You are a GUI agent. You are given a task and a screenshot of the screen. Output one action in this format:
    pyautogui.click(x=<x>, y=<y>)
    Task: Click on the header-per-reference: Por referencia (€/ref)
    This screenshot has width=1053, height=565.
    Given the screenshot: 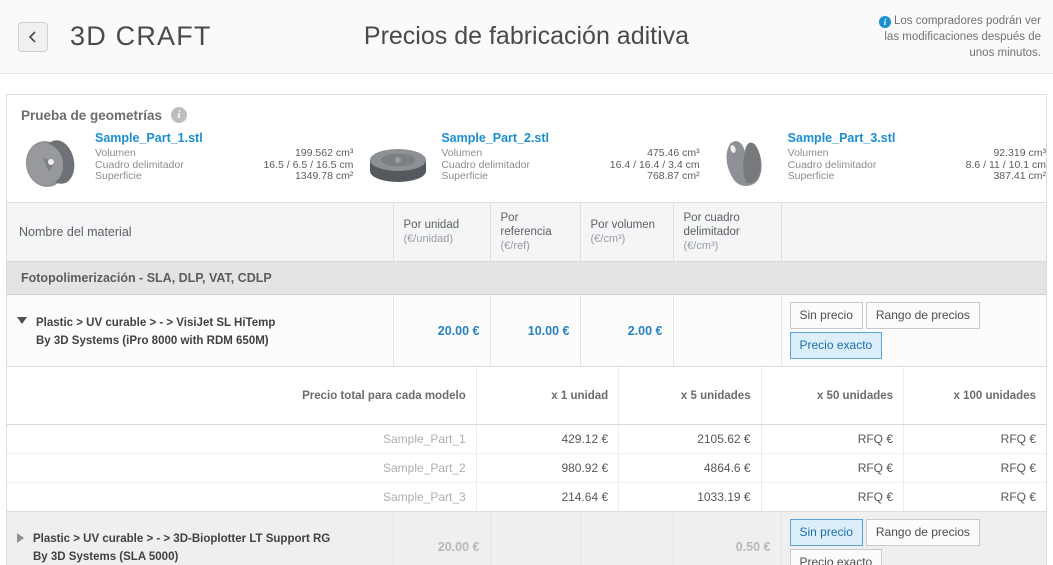 What is the action you would take?
    pyautogui.click(x=535, y=232)
    